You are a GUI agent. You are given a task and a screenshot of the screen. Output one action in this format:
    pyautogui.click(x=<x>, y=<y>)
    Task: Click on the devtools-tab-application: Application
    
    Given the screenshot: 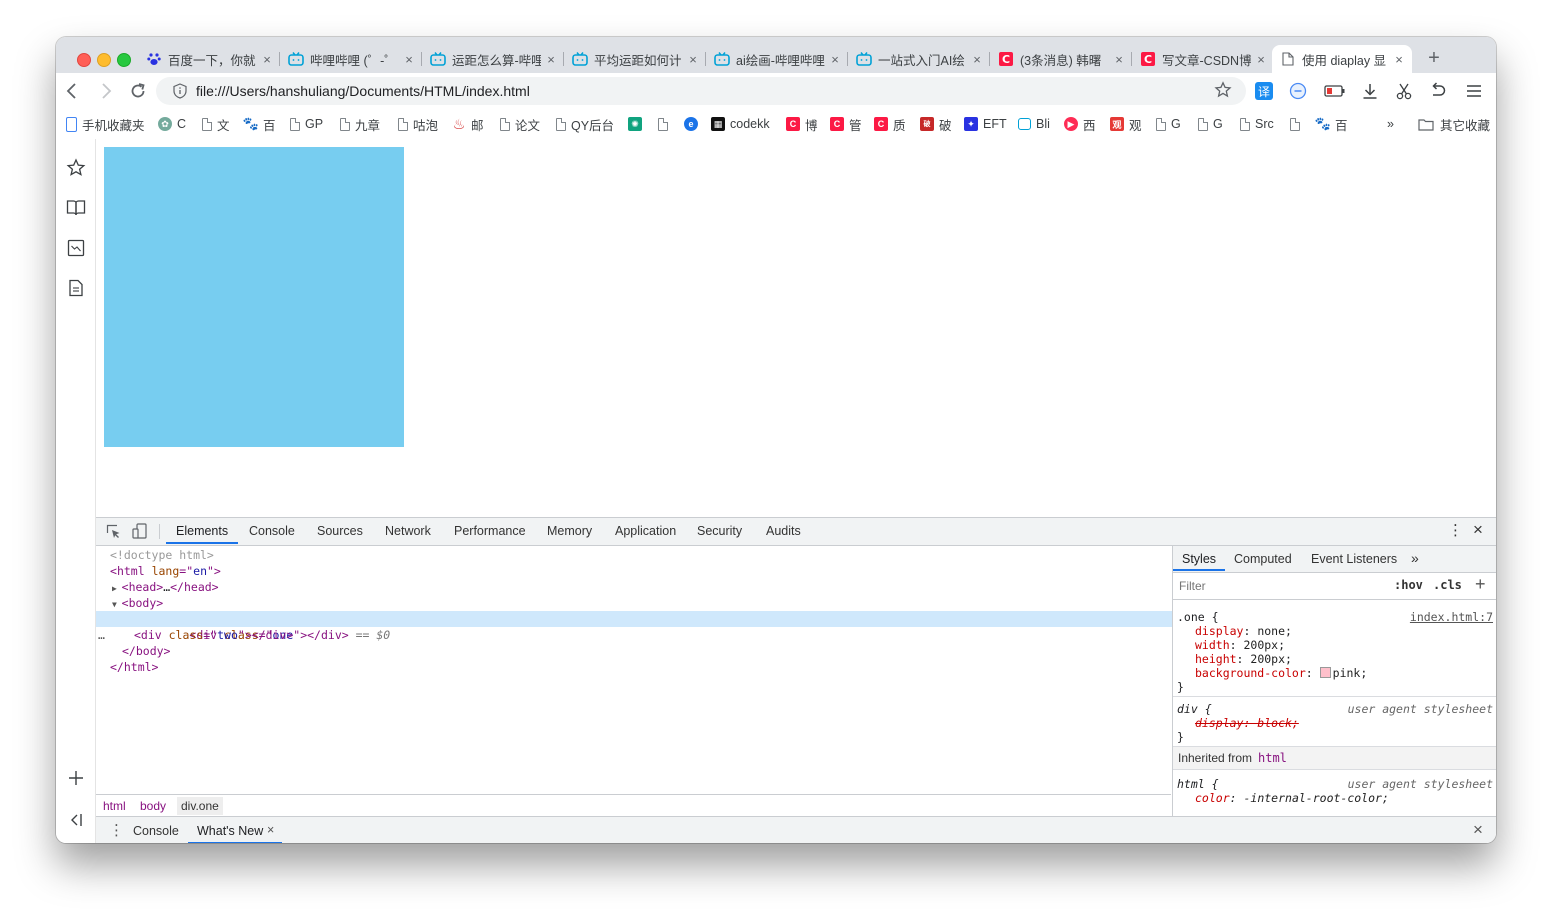 What is the action you would take?
    pyautogui.click(x=645, y=531)
    